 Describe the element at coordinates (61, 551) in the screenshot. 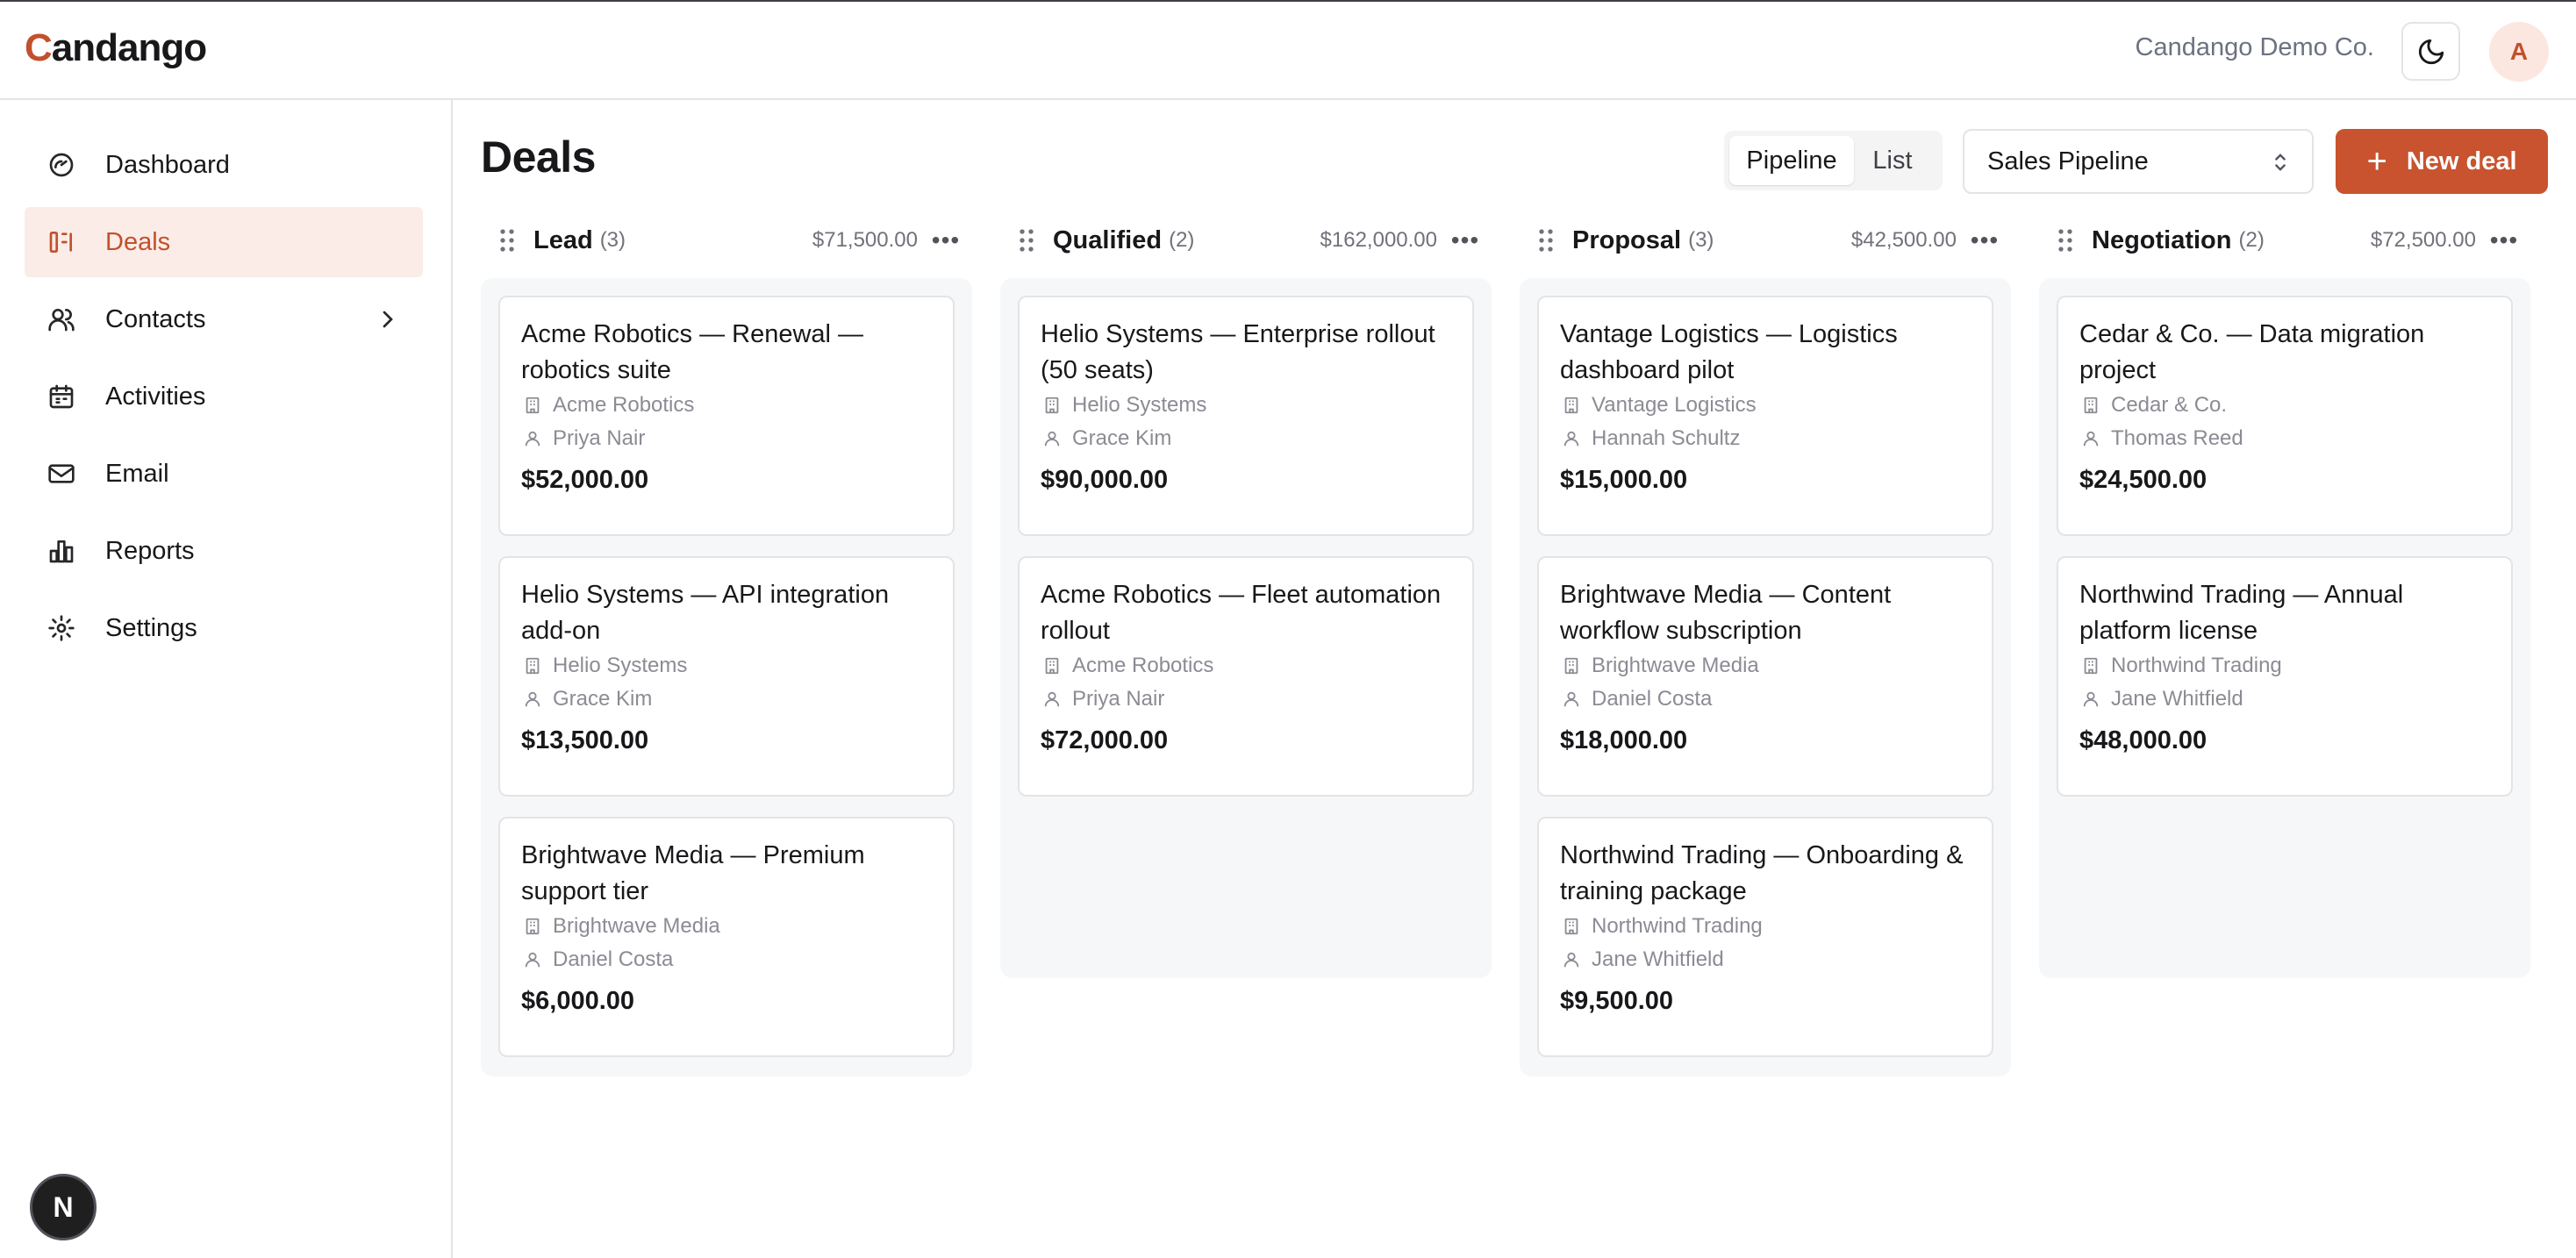

I see `bar-chart-icon` at that location.